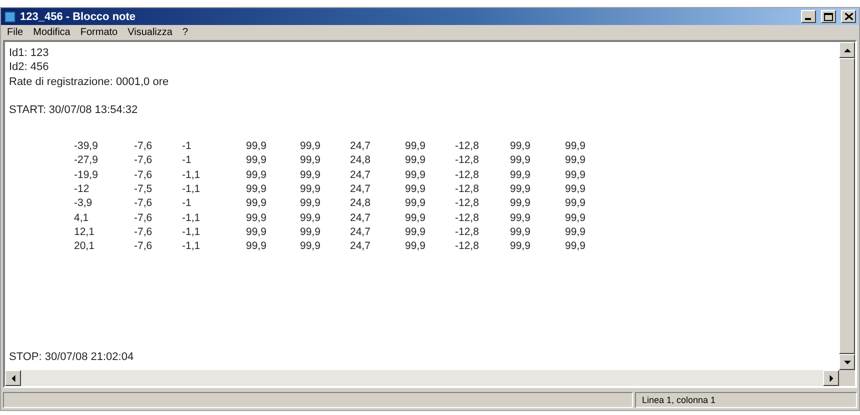 The image size is (860, 415). Describe the element at coordinates (74, 110) in the screenshot. I see `text-line: START: 30/07/08 13:54:32` at that location.